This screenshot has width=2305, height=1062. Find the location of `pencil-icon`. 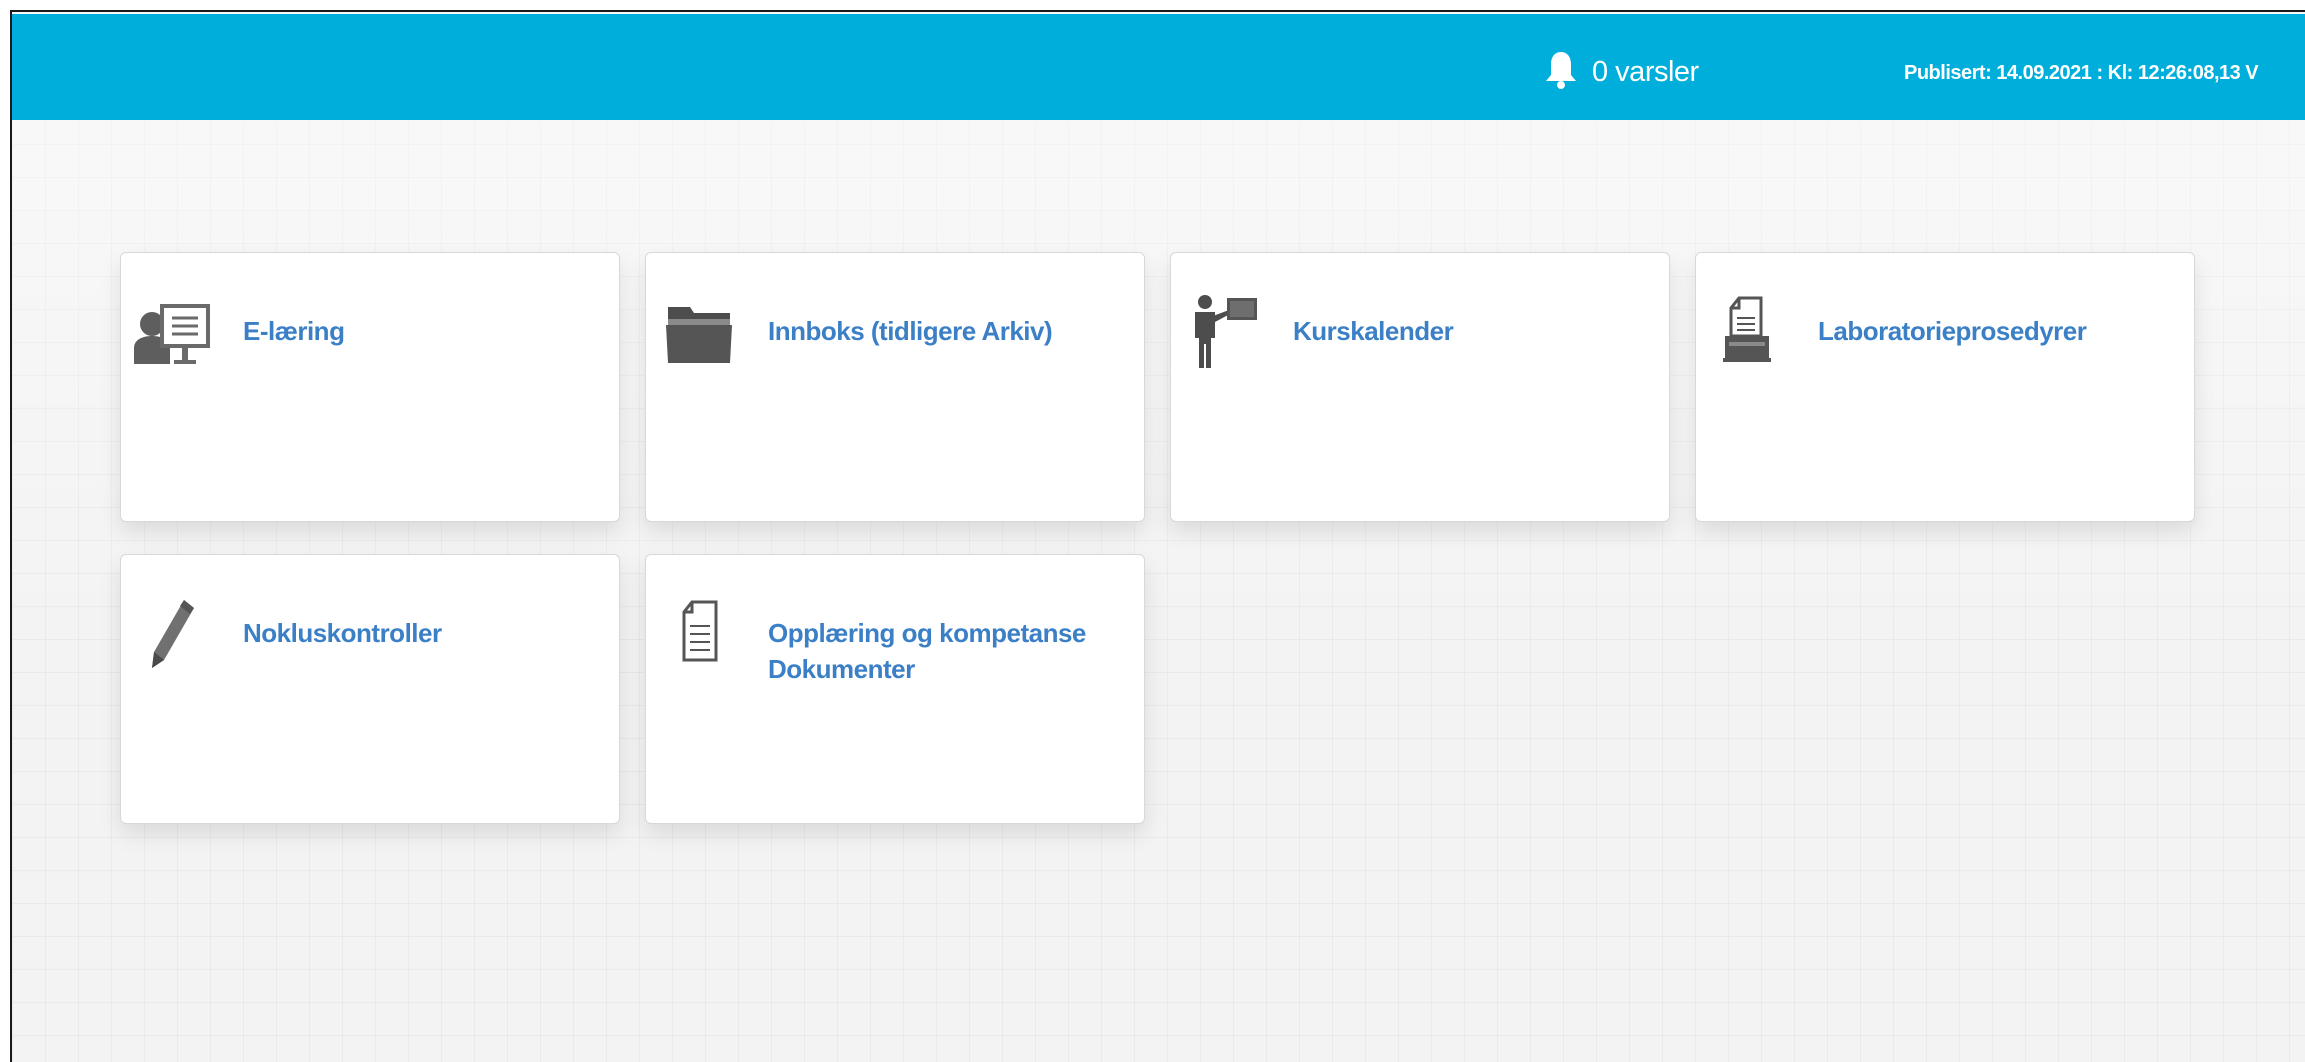

pencil-icon is located at coordinates (174, 634).